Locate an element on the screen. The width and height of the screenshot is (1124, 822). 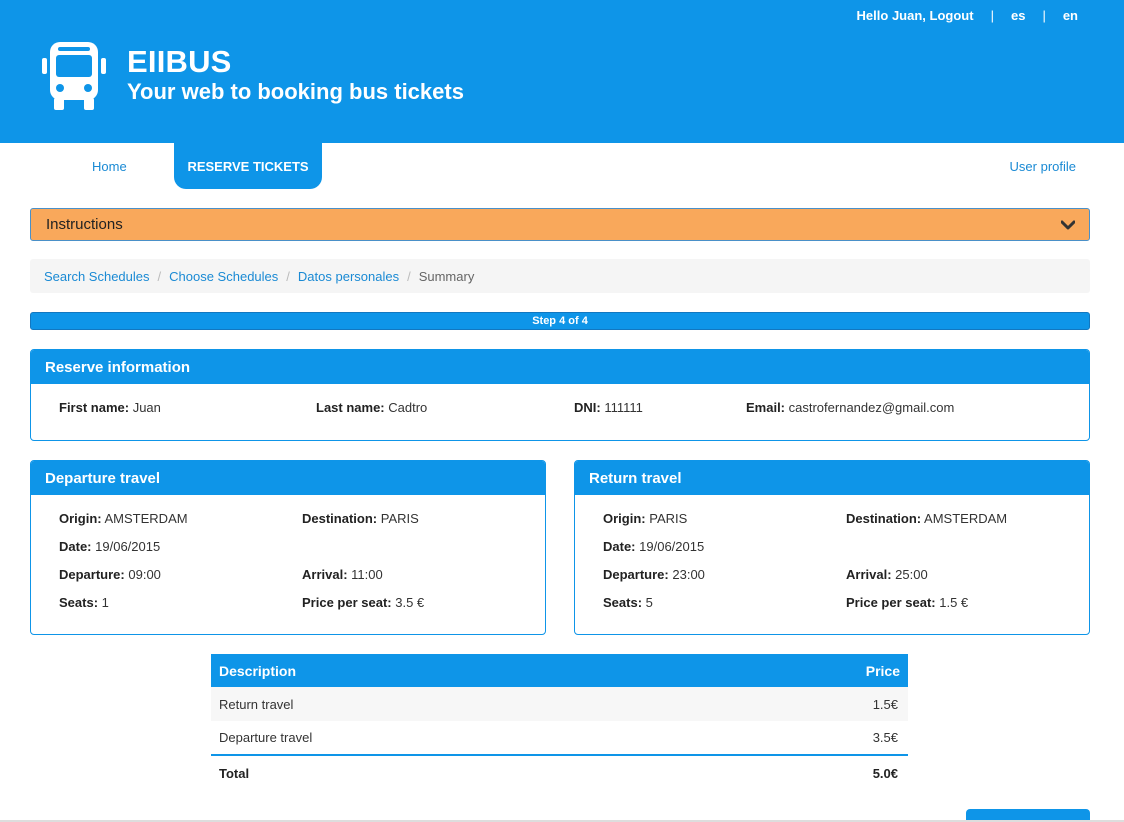
table-row: Return travel 1.5€ is located at coordinates (559, 704).